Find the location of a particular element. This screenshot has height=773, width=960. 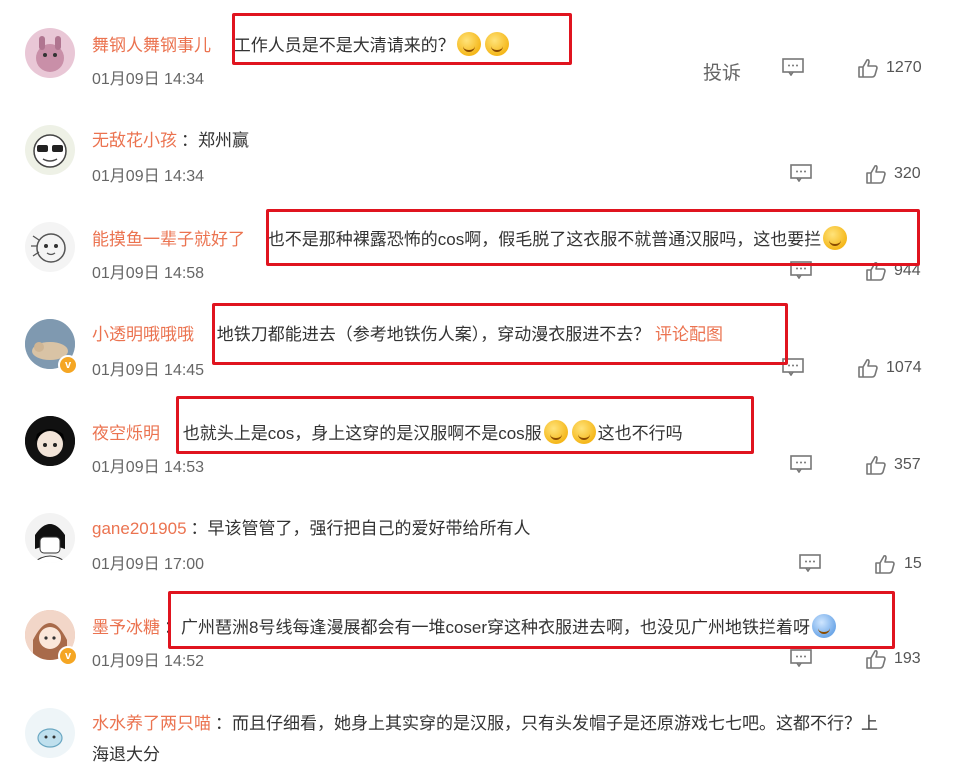

comment-text-continued: 海退大分 is located at coordinates (126, 754).